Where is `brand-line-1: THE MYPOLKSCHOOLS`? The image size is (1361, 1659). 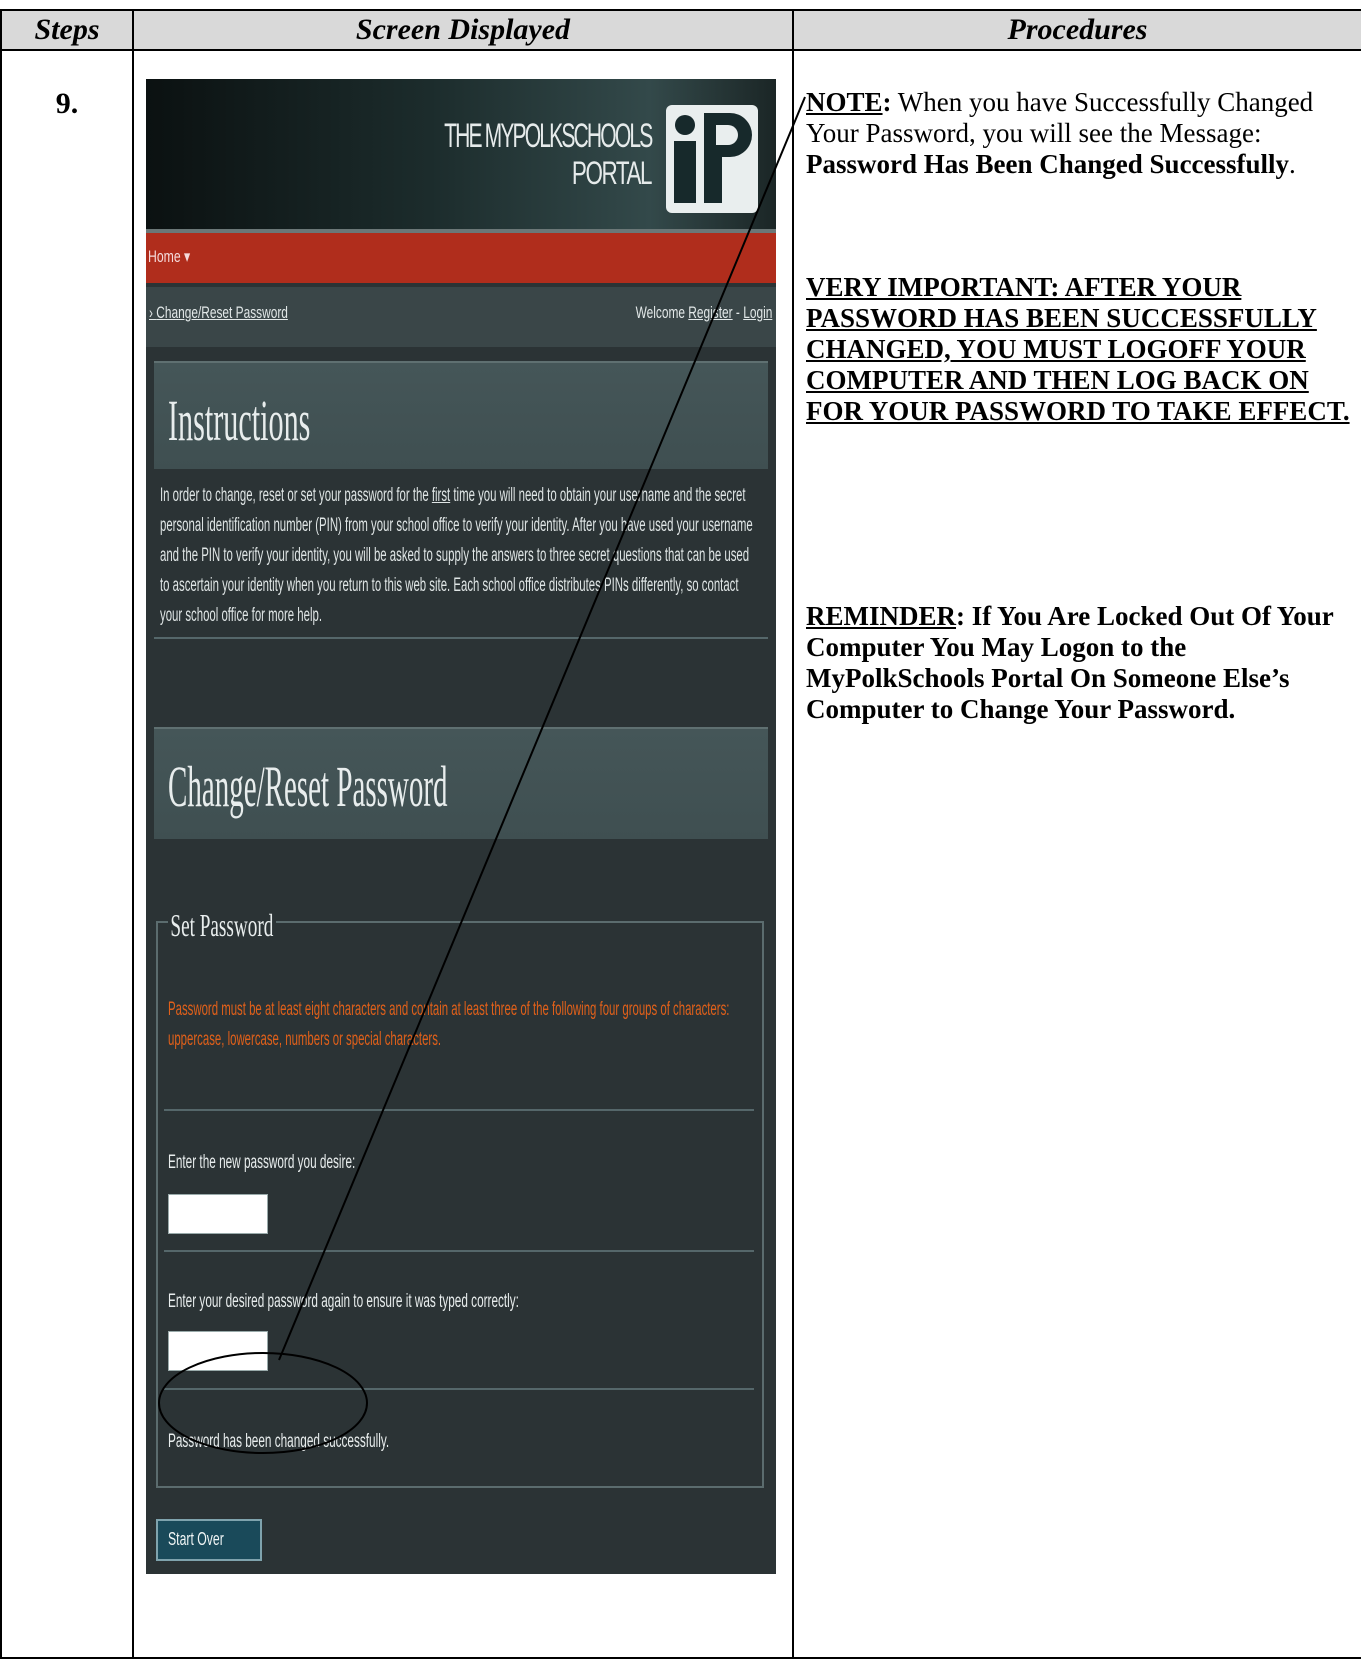
brand-line-1: THE MYPOLKSCHOOLS is located at coordinates (548, 136).